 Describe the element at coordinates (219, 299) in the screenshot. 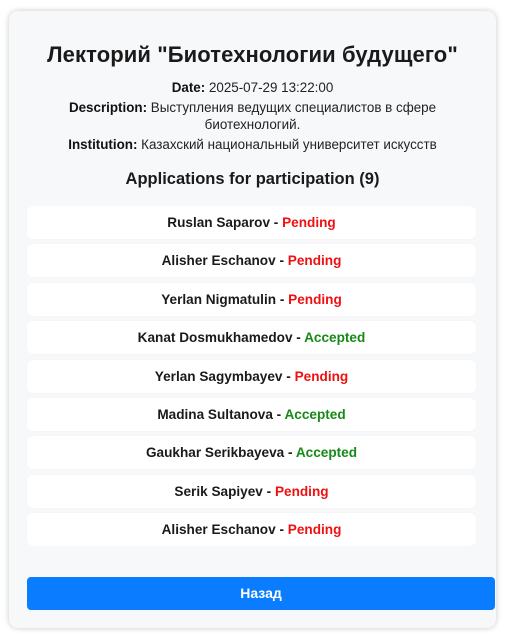

I see `applicant-name: Yerlan Nigmatulin` at that location.